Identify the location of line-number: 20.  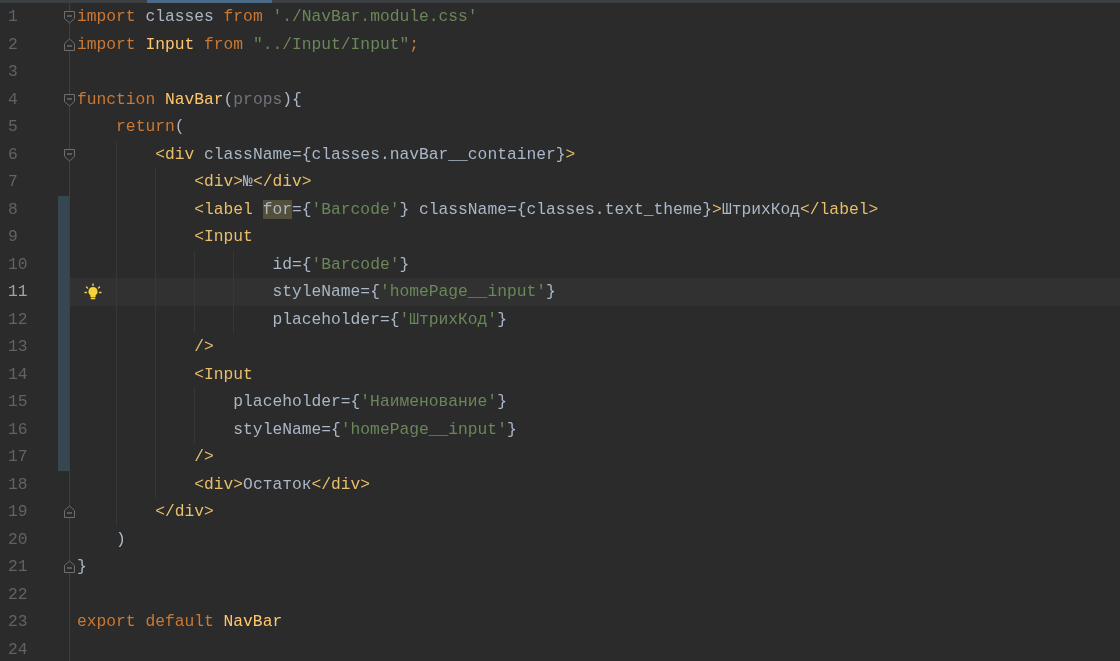
(18, 539).